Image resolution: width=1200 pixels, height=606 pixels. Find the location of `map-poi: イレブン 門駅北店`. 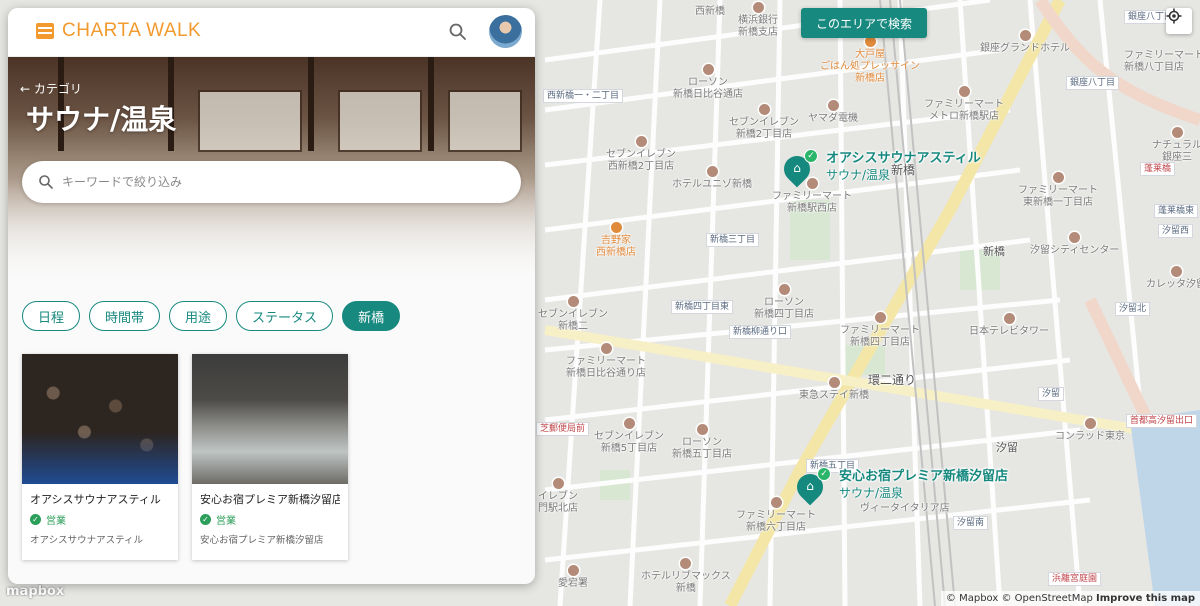

map-poi: イレブン 門駅北店 is located at coordinates (558, 496).